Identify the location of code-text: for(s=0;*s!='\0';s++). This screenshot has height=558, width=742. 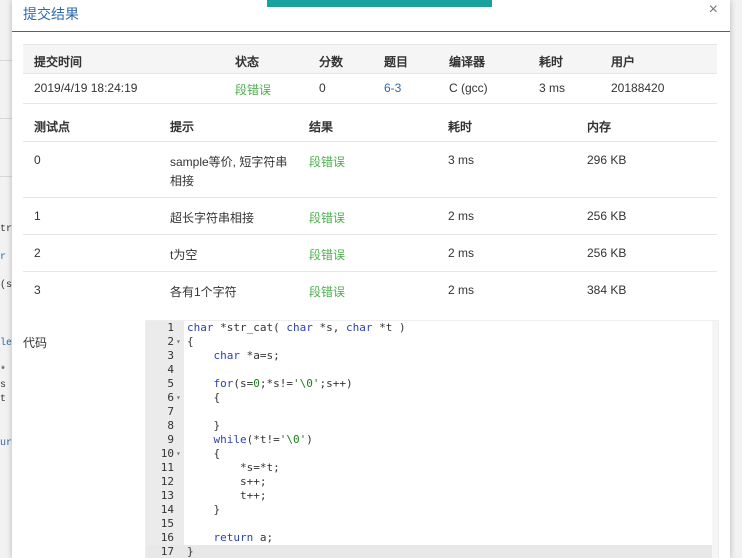
(283, 383).